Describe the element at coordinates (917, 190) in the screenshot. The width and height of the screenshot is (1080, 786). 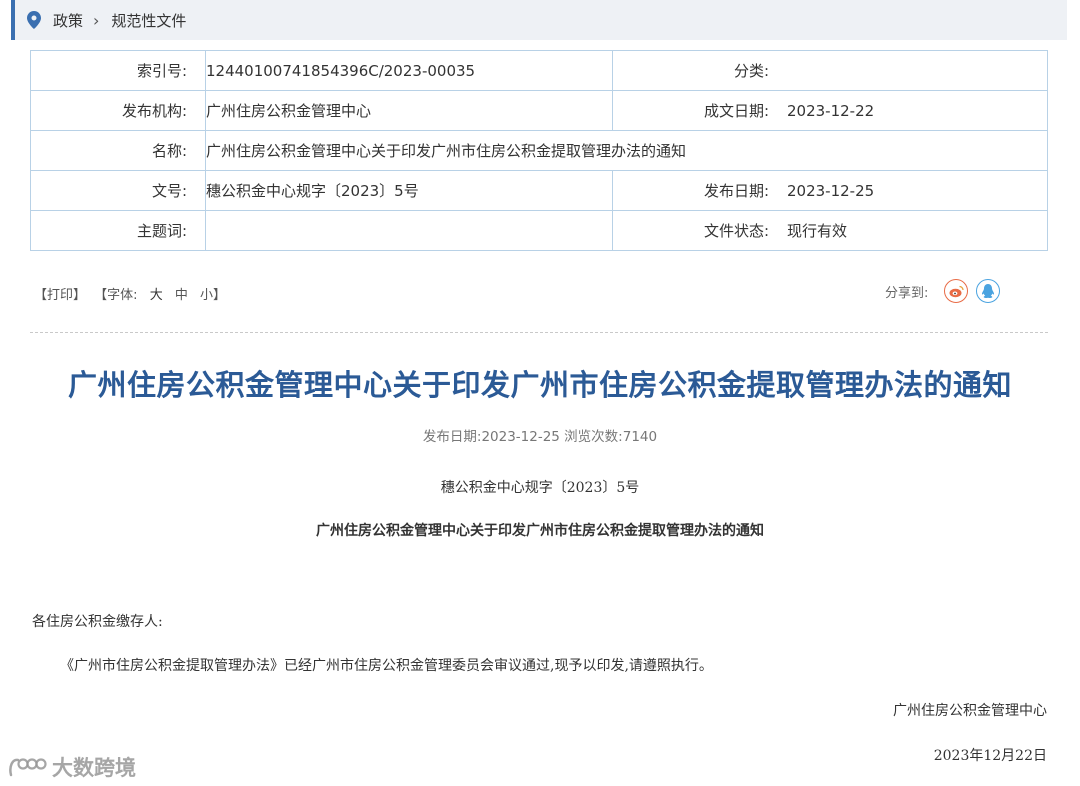
I see `pub-date-value: 2023-12-25` at that location.